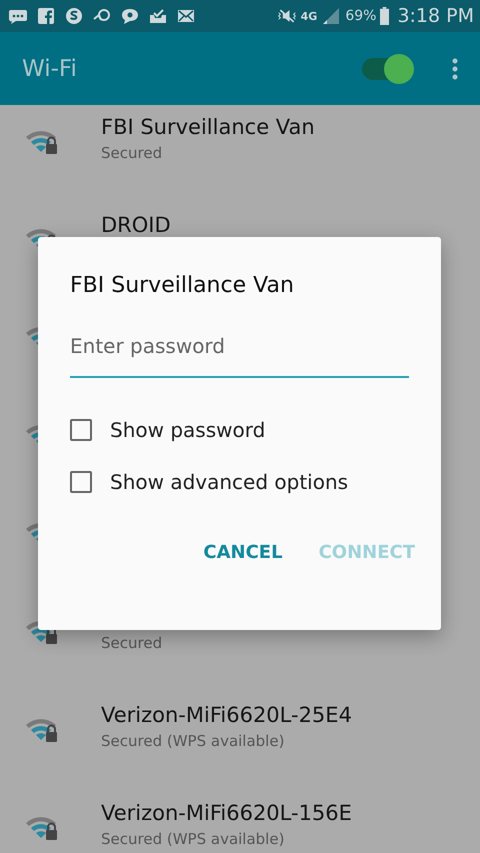 The height and width of the screenshot is (853, 480). Describe the element at coordinates (385, 16) in the screenshot. I see `battery-icon` at that location.